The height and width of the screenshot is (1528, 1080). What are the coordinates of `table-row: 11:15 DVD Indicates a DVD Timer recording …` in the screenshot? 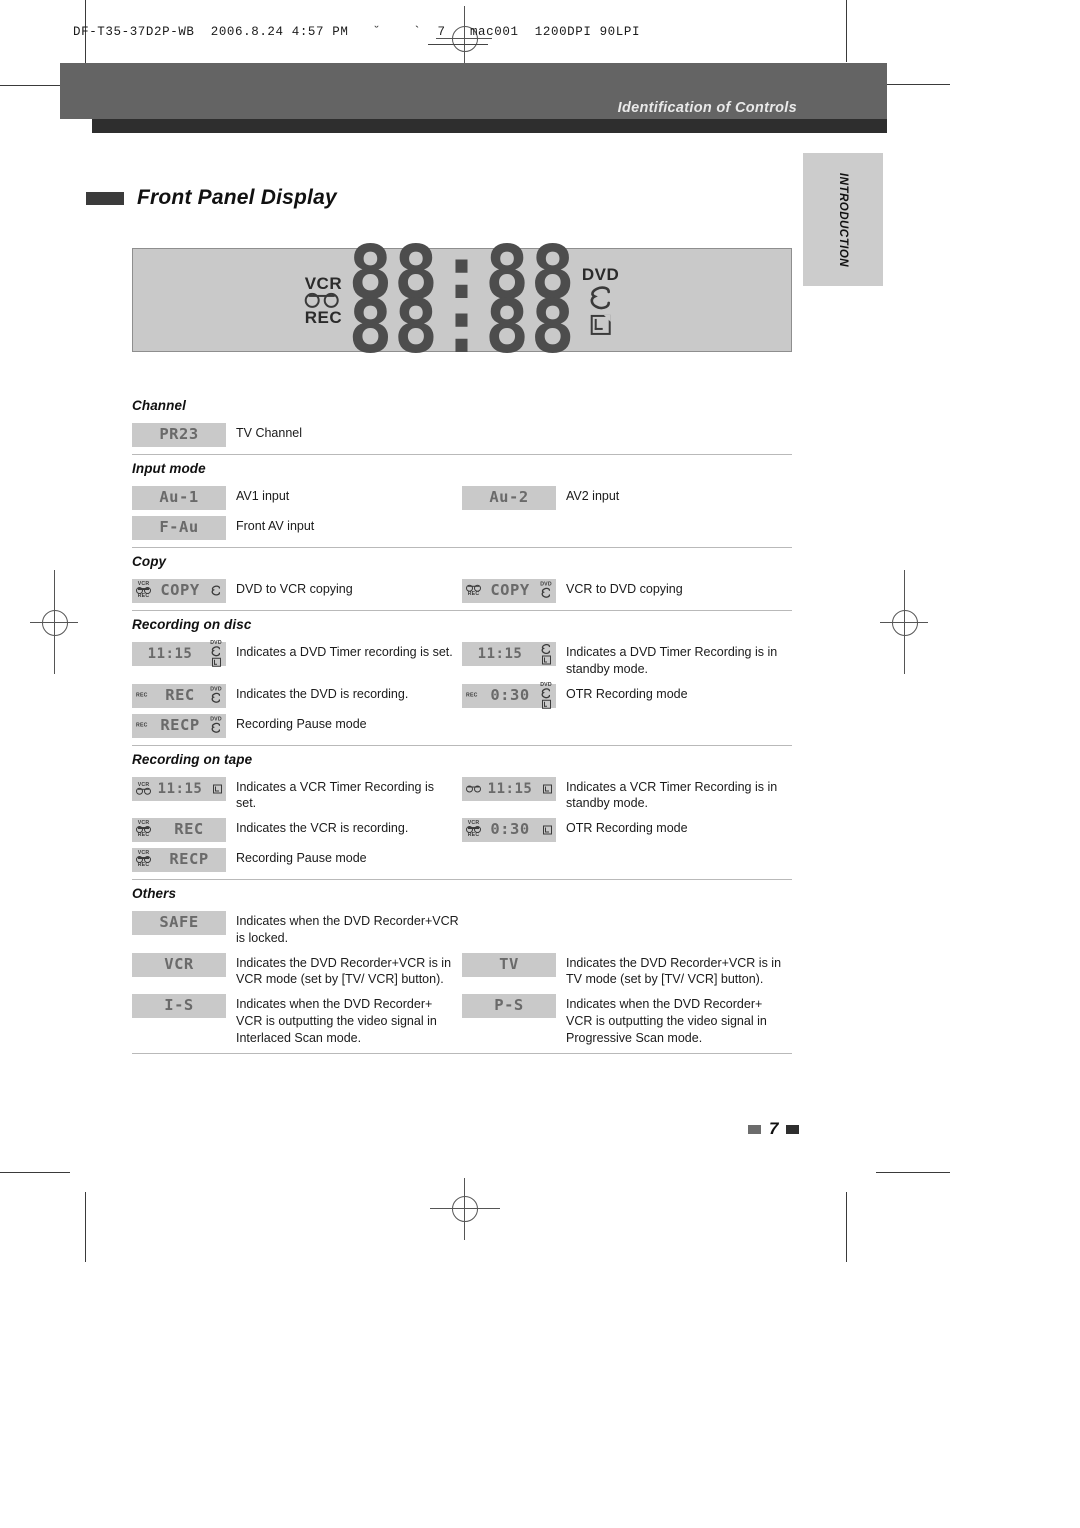 It's located at (462, 660).